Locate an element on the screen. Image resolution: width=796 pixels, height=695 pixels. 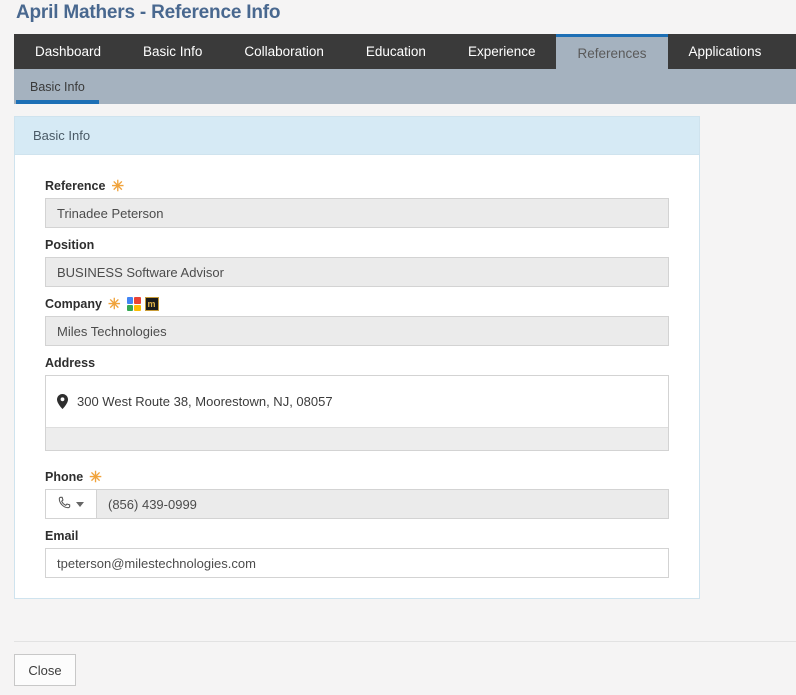
panel-header: Basic Info is located at coordinates (357, 136).